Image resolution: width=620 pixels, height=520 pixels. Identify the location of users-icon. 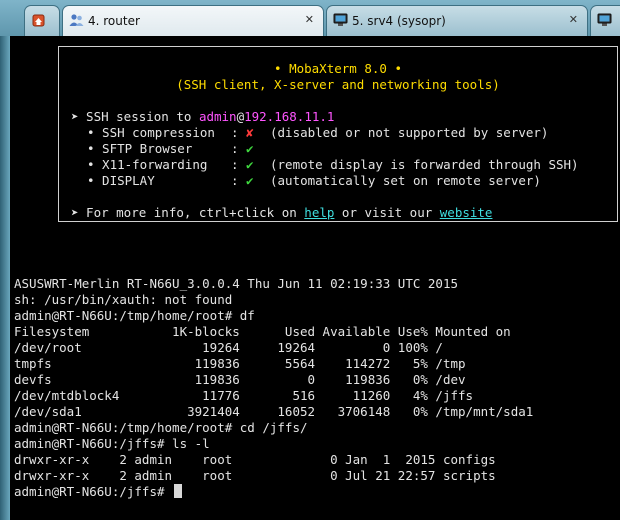
(76, 20).